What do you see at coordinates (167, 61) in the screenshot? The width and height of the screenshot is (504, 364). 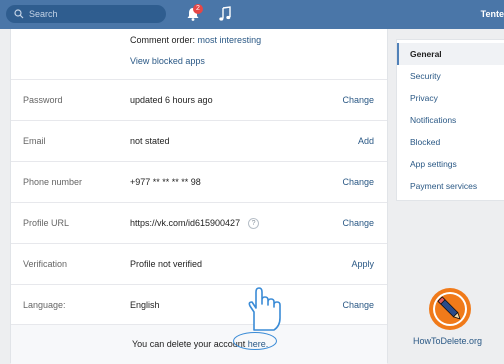 I see `view-blocked-apps-link: View blocked apps` at bounding box center [167, 61].